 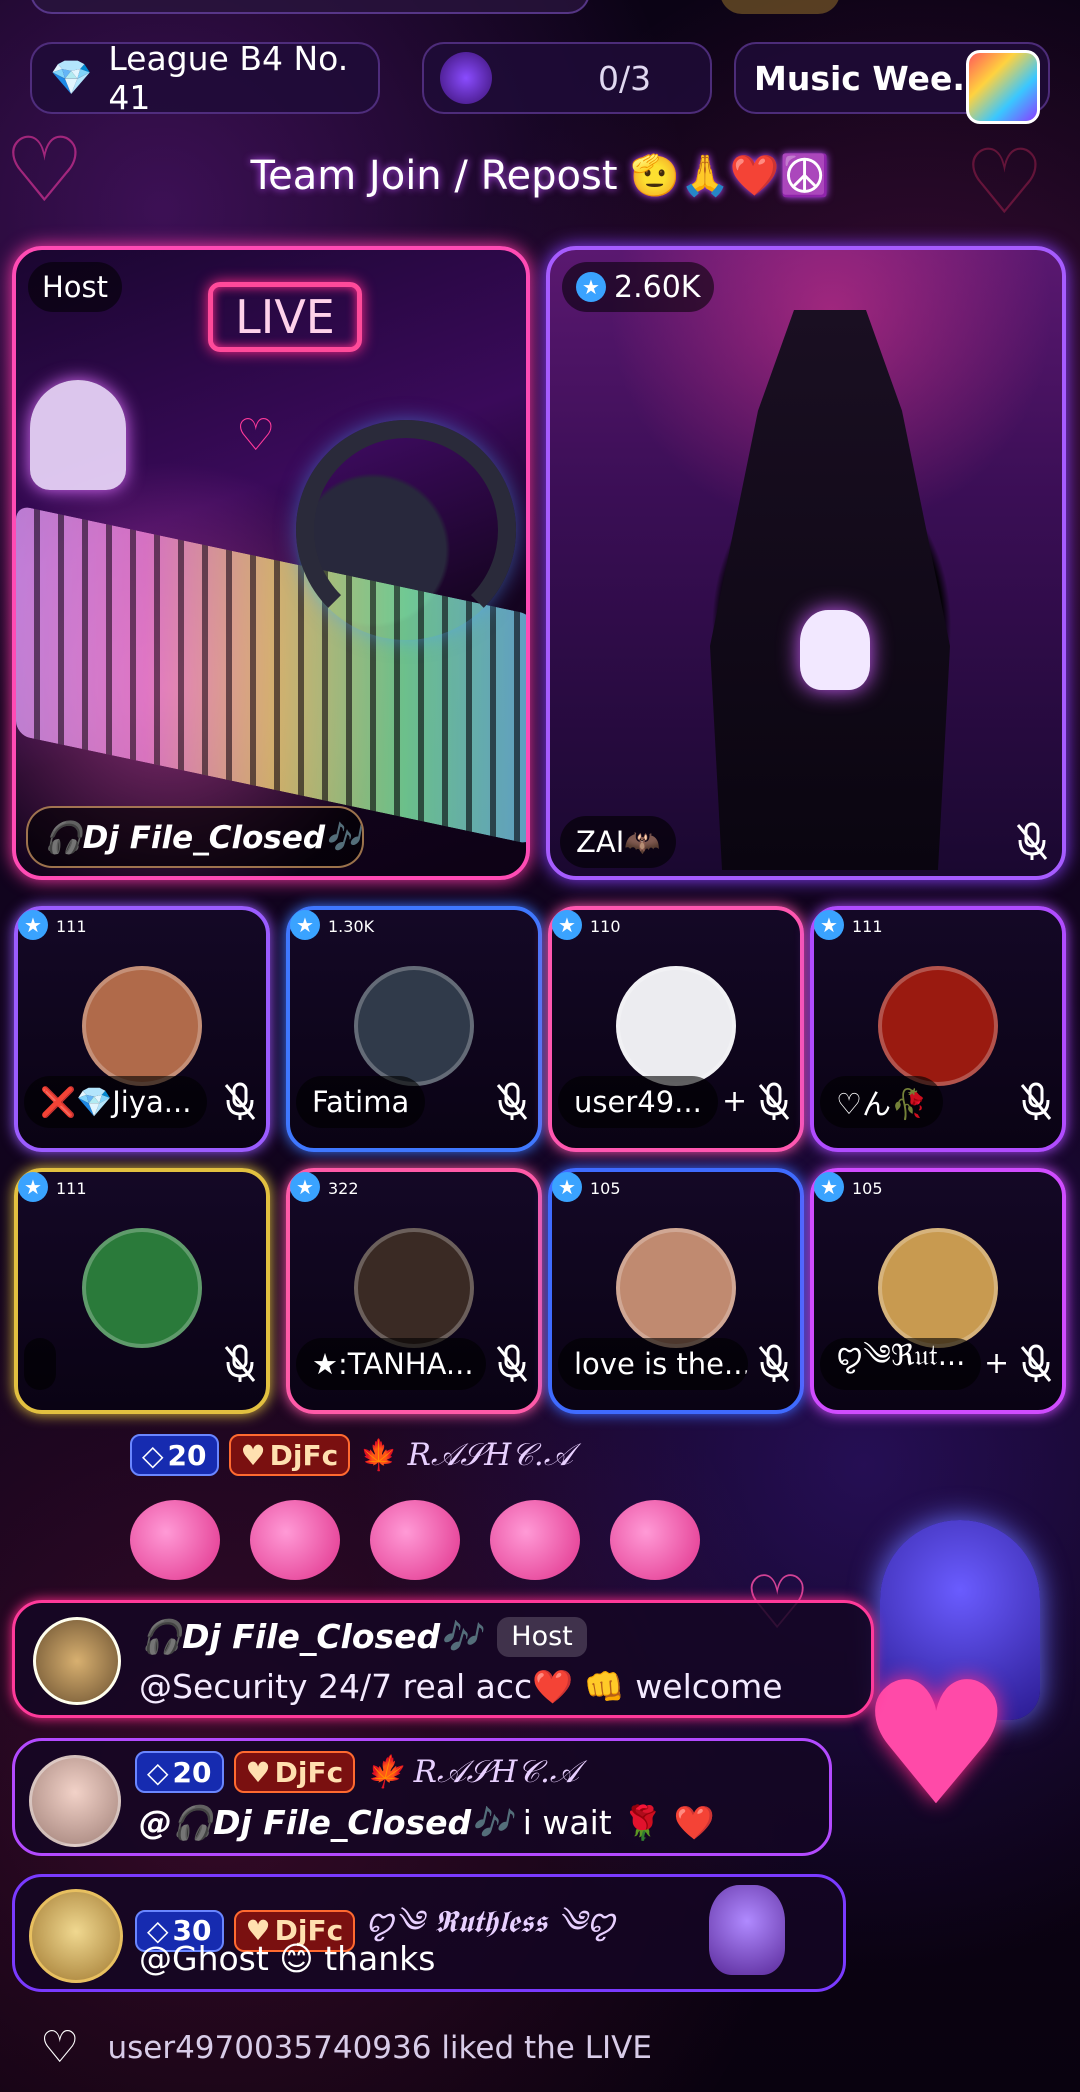 What do you see at coordinates (271, 563) in the screenshot?
I see `host-seat: Host LIVE ♡ 🎧Dj File_Closed🎶` at bounding box center [271, 563].